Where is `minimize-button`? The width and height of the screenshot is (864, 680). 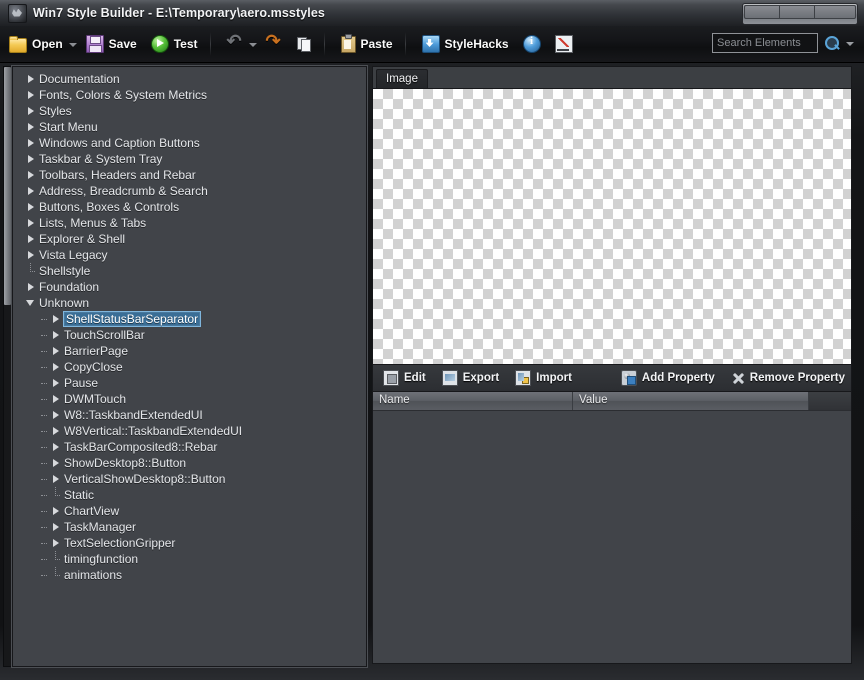 minimize-button is located at coordinates (761, 12).